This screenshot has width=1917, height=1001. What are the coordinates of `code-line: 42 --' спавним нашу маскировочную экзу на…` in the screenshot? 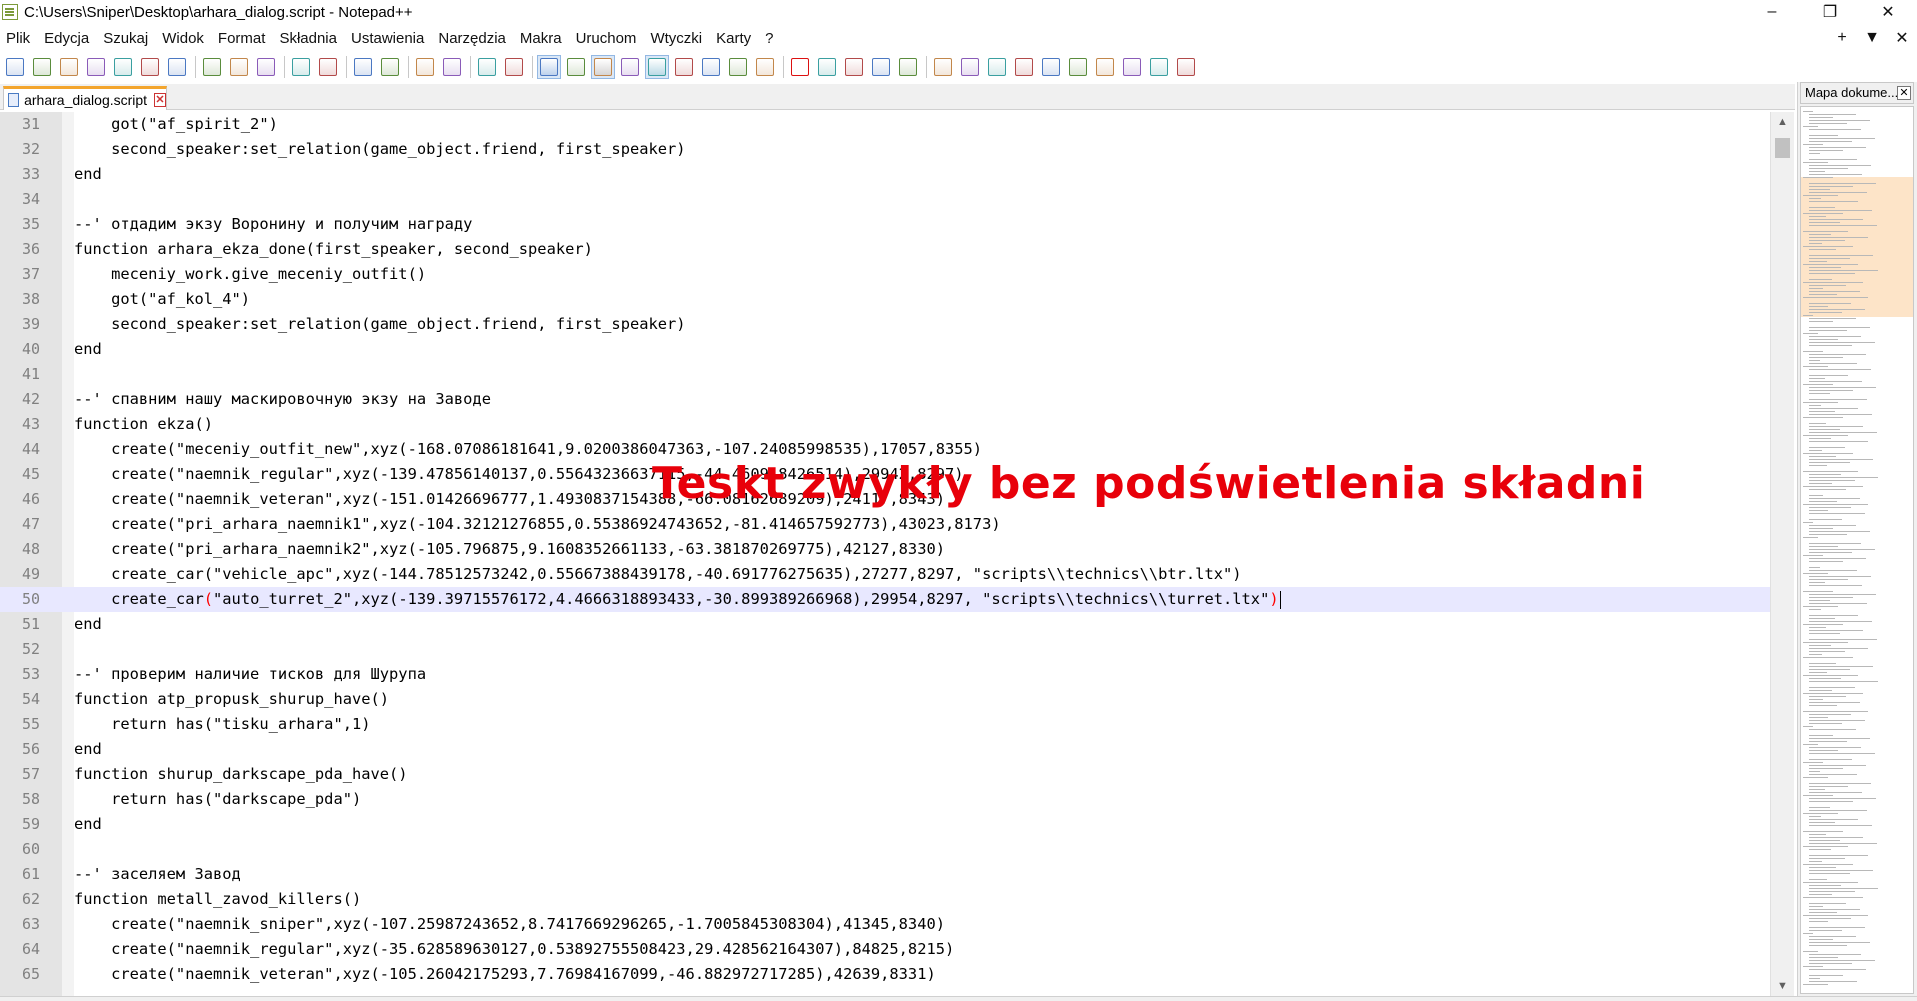 It's located at (885, 399).